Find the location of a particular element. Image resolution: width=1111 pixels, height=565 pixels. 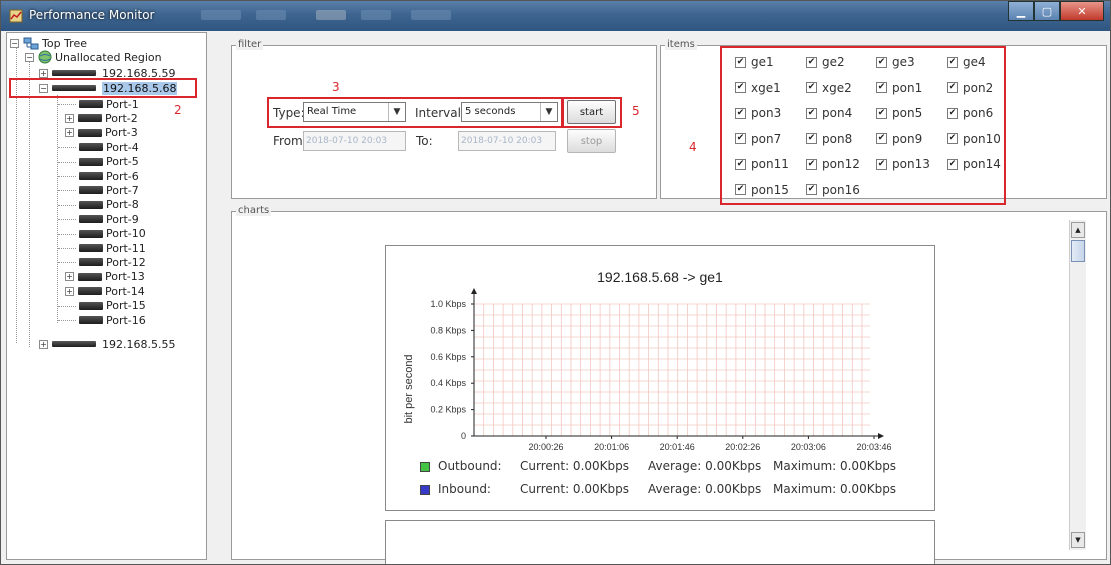

tree-node-port: Port-15 is located at coordinates (102, 306).